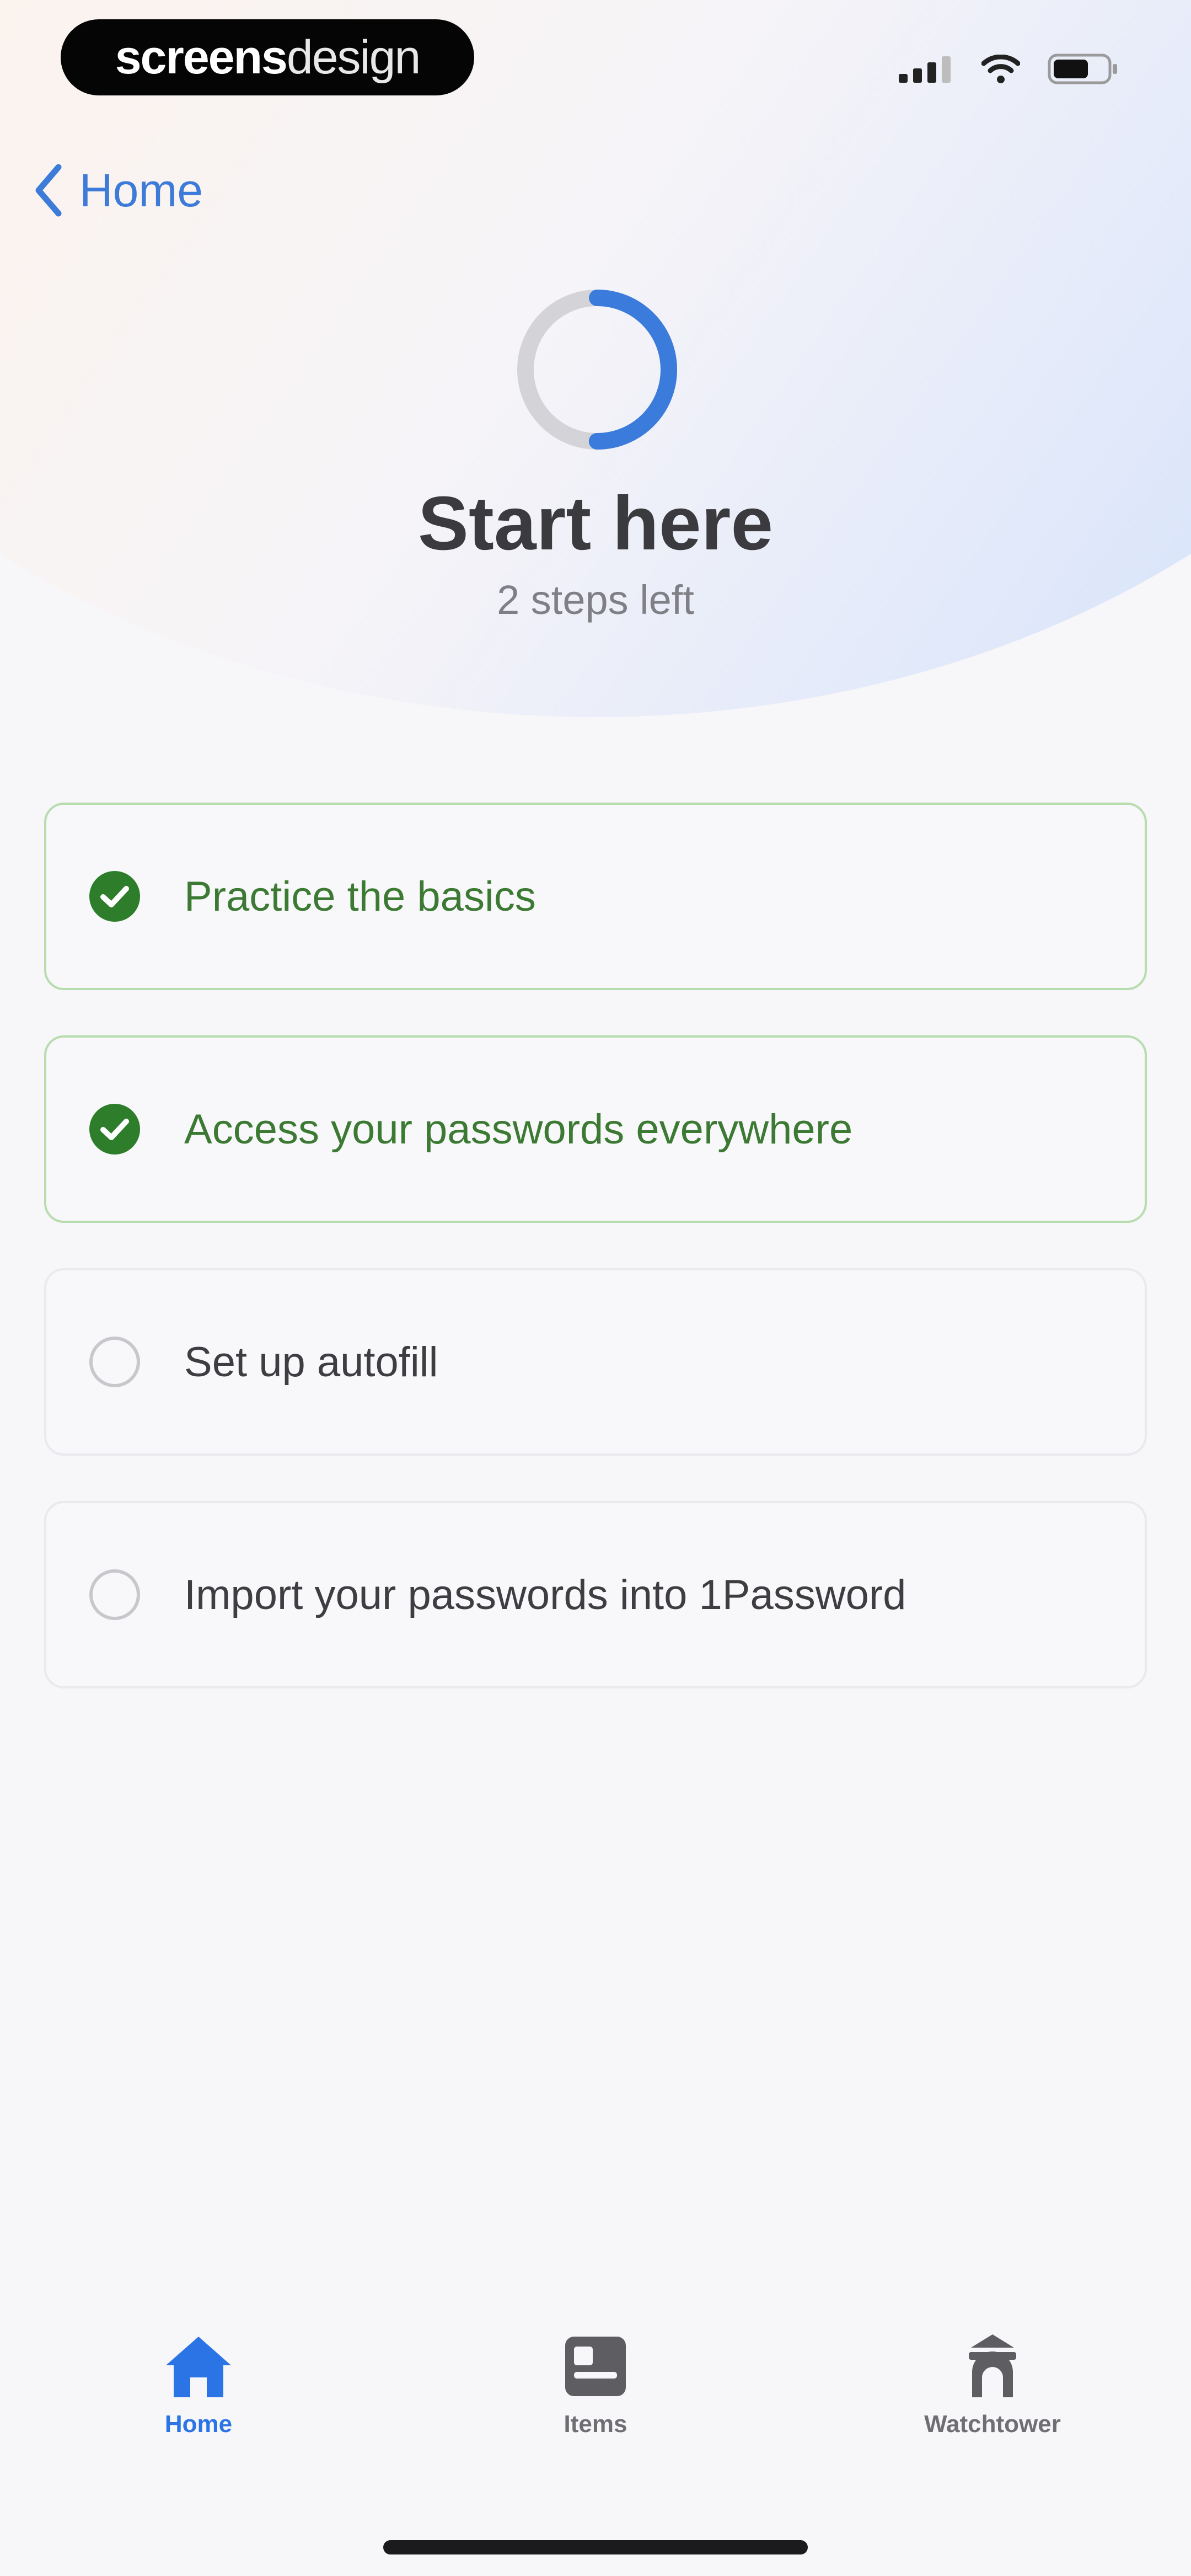  What do you see at coordinates (595, 1362) in the screenshot?
I see `checklist-item-setup-autofill: Set up autofill` at bounding box center [595, 1362].